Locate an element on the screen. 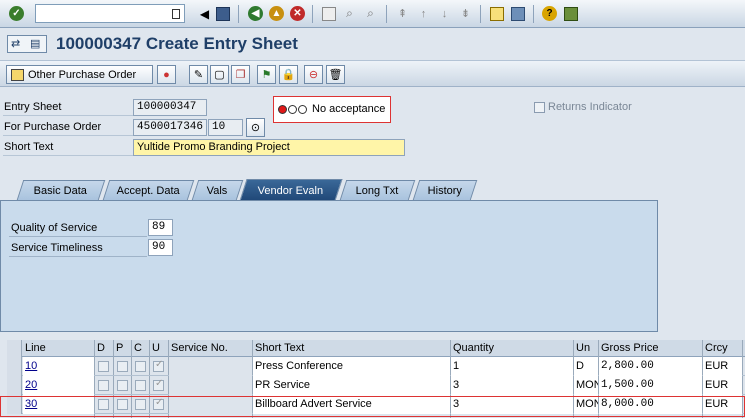 The image size is (745, 418). lock-icon: 🔒 is located at coordinates (288, 74).